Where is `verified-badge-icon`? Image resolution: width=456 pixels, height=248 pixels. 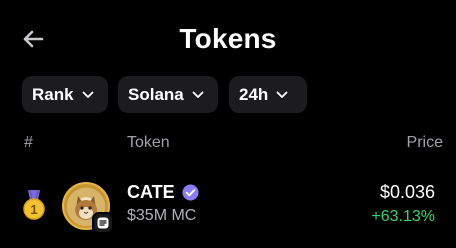 verified-badge-icon is located at coordinates (190, 192).